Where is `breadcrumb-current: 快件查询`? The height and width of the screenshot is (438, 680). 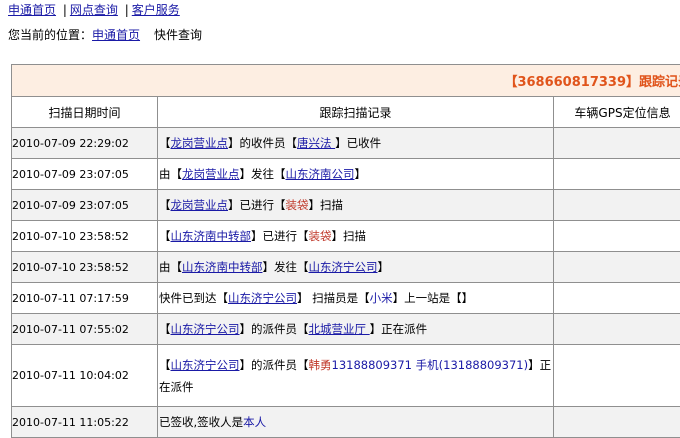
breadcrumb-current: 快件查询 is located at coordinates (178, 35).